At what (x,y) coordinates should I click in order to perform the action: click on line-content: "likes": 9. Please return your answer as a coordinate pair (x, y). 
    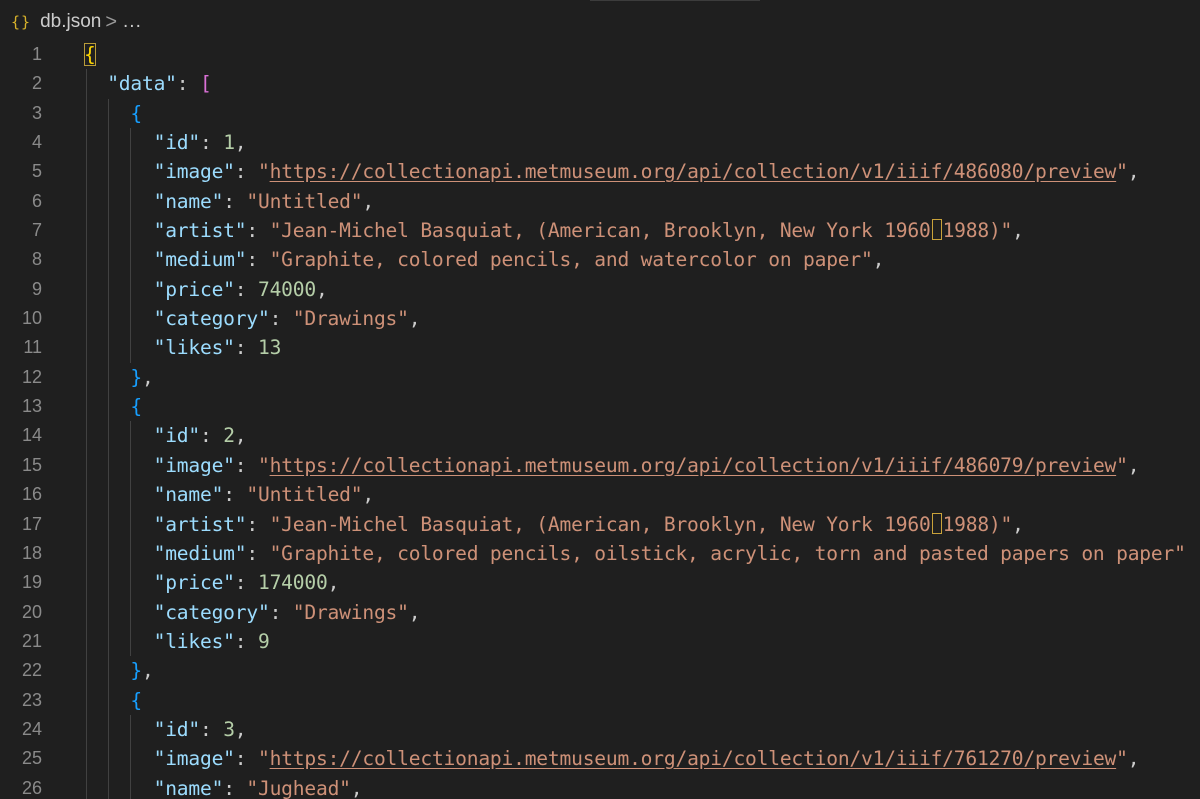
    Looking at the image, I should click on (177, 641).